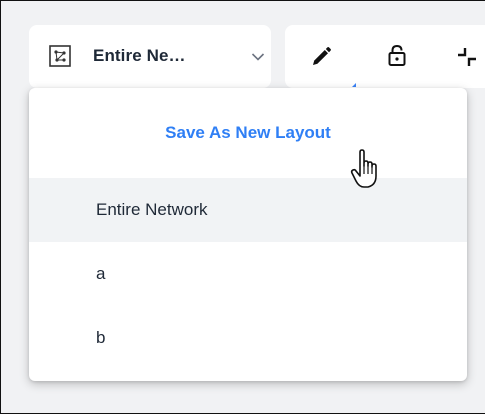  Describe the element at coordinates (321, 57) in the screenshot. I see `edit-pencil-icon` at that location.